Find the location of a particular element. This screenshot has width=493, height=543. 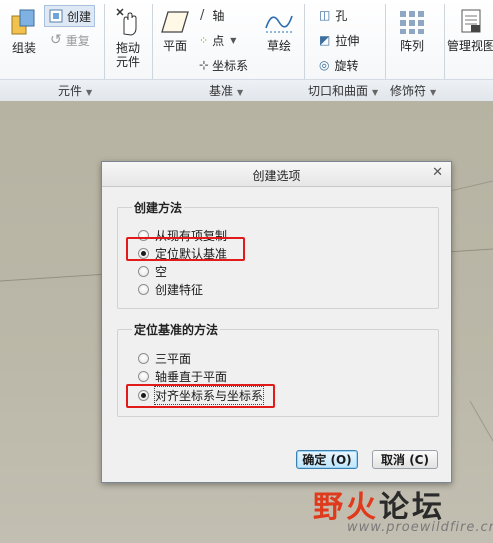

hole-button: ◫ 孔 is located at coordinates (333, 15).